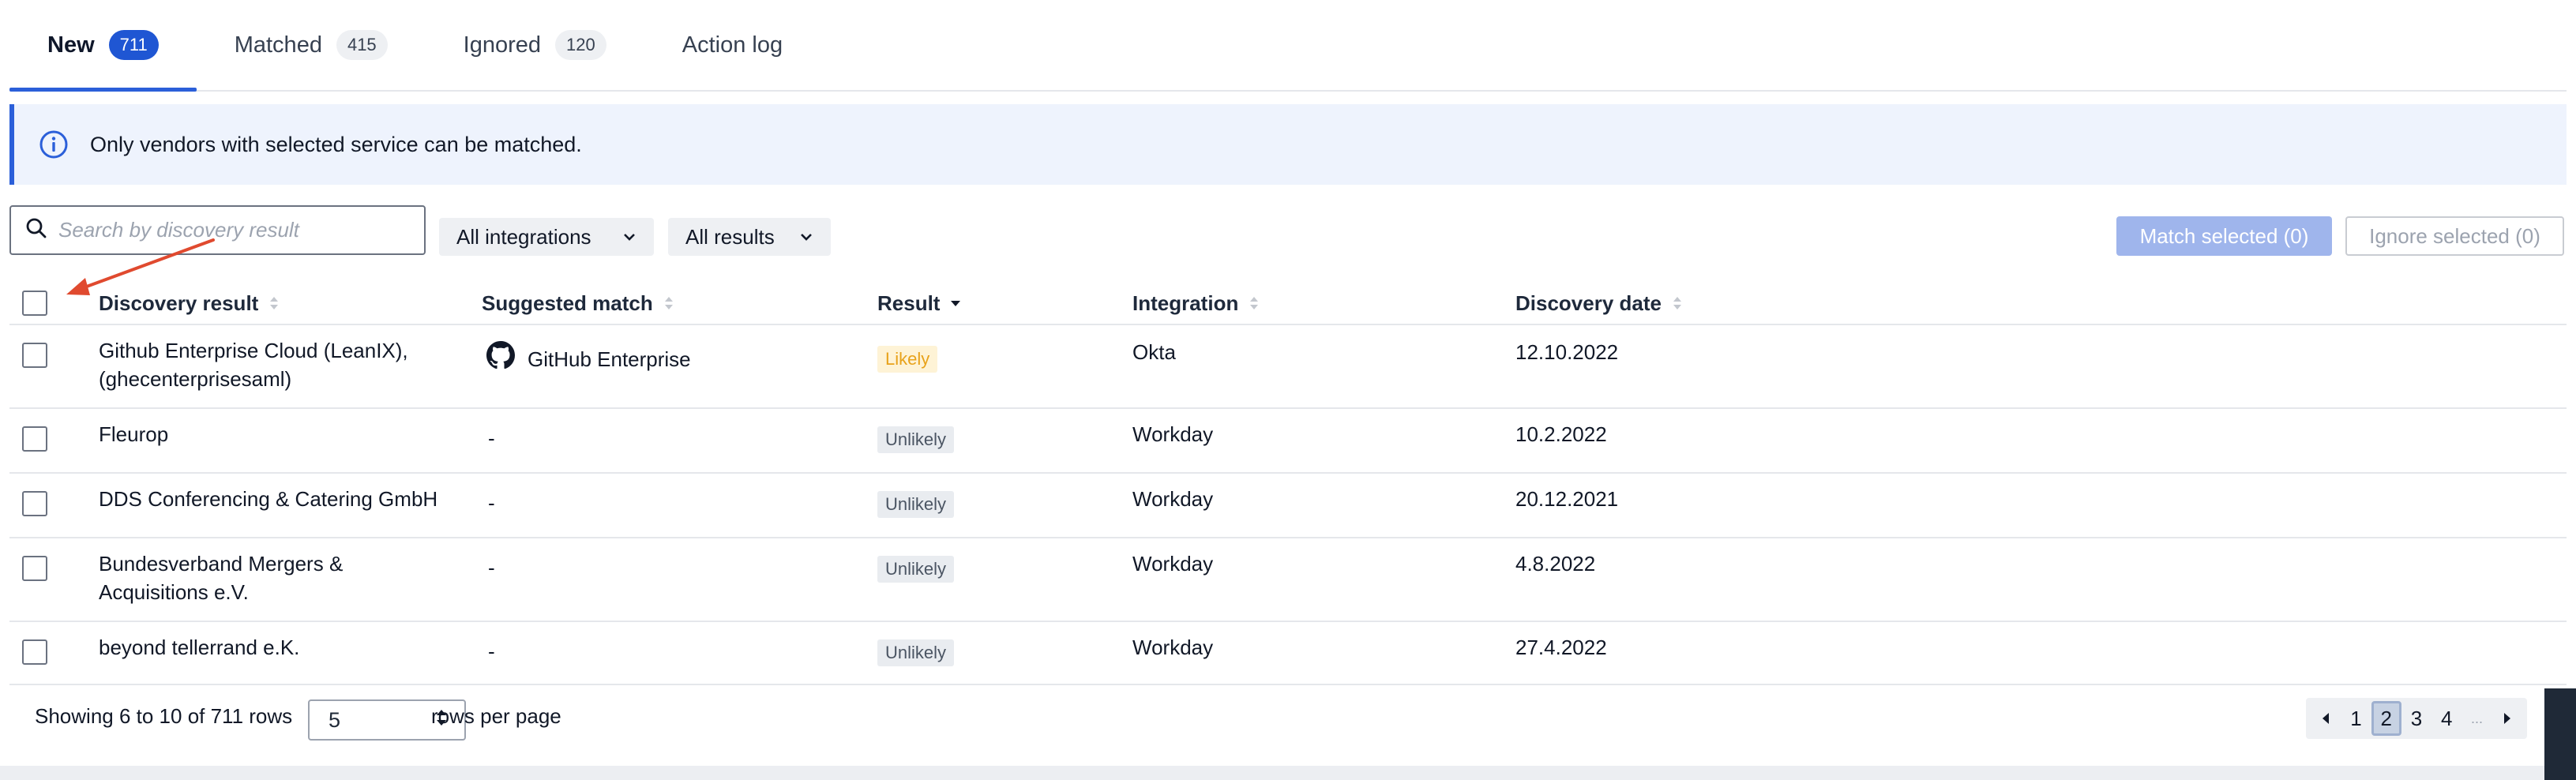 This screenshot has width=2576, height=780. What do you see at coordinates (1272, 773) in the screenshot?
I see `bottom-divider` at bounding box center [1272, 773].